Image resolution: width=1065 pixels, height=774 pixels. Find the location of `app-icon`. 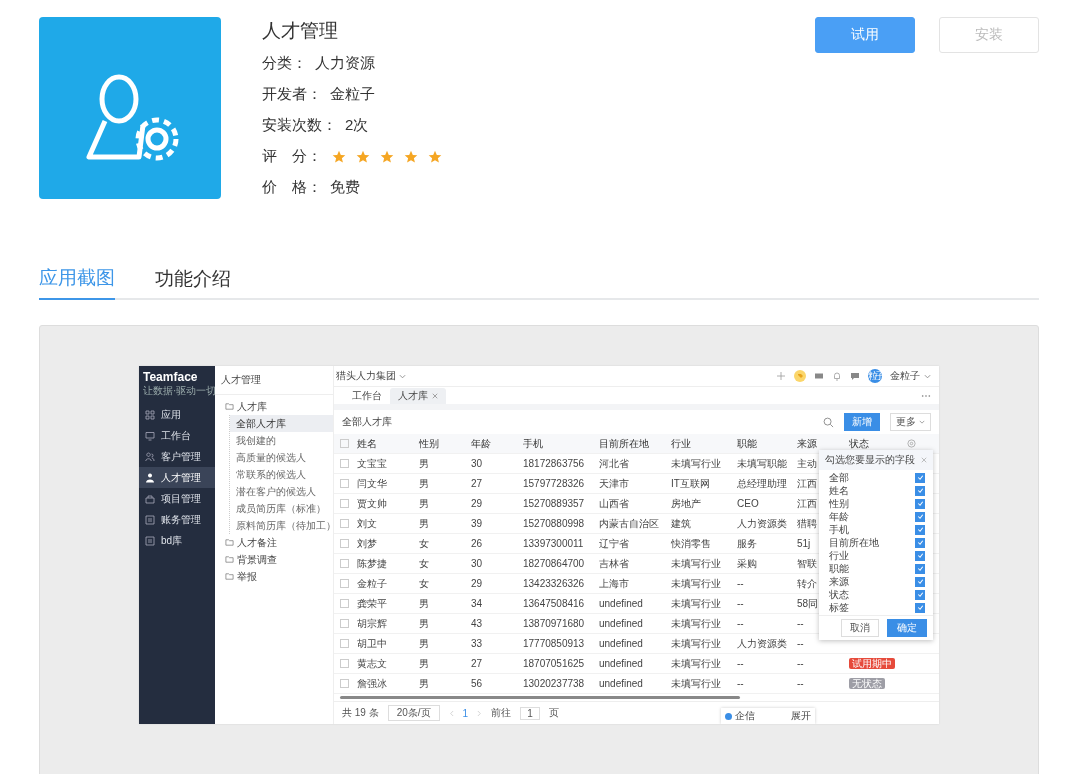

app-icon is located at coordinates (130, 108).